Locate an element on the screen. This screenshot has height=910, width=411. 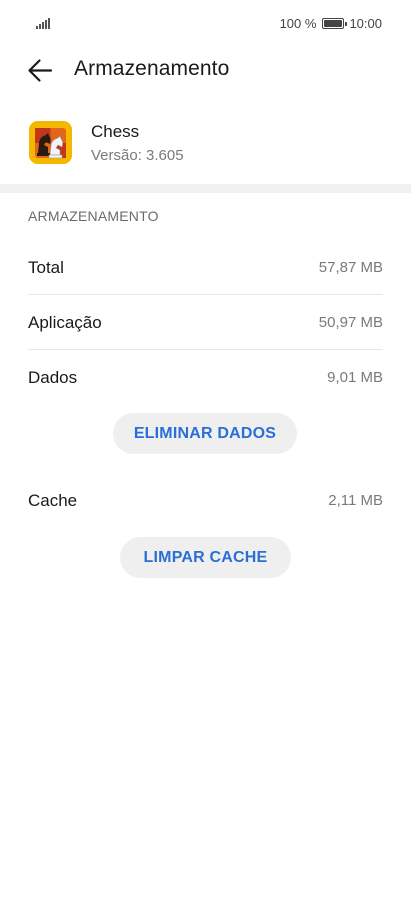
back-button is located at coordinates (41, 71).